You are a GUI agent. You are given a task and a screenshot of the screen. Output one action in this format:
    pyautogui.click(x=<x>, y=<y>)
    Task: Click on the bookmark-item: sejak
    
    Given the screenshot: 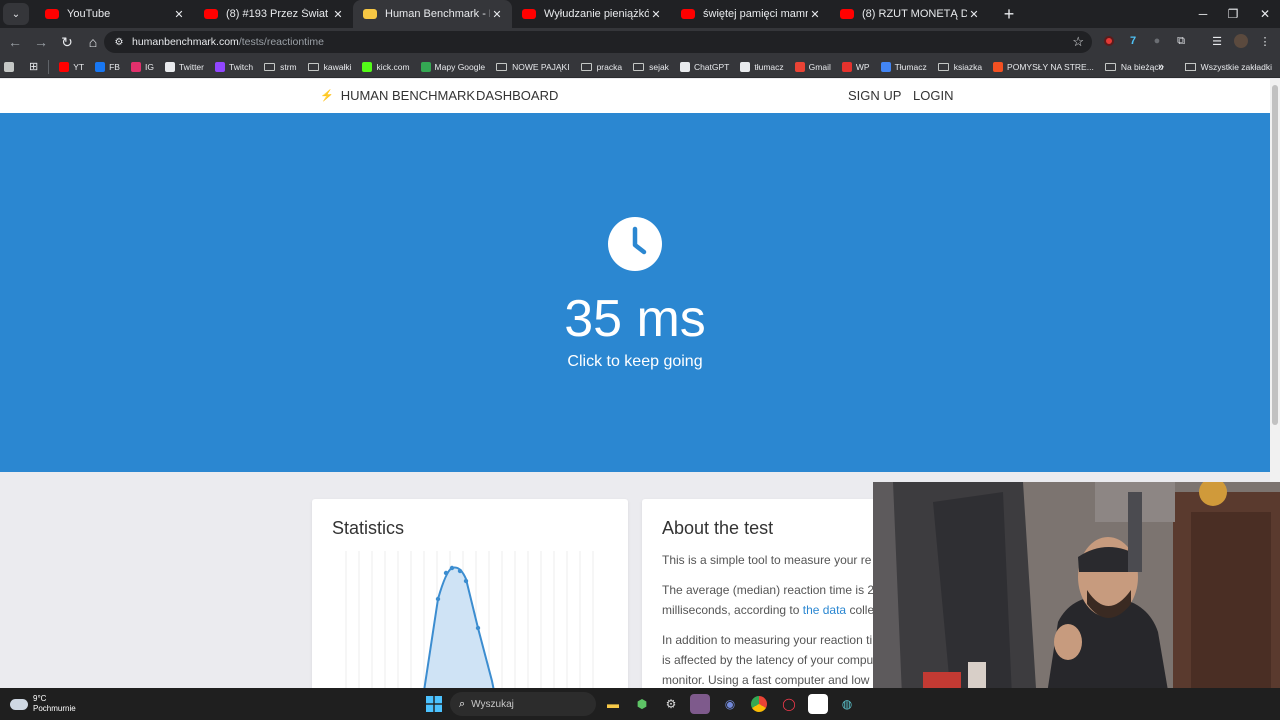 What is the action you would take?
    pyautogui.click(x=651, y=67)
    